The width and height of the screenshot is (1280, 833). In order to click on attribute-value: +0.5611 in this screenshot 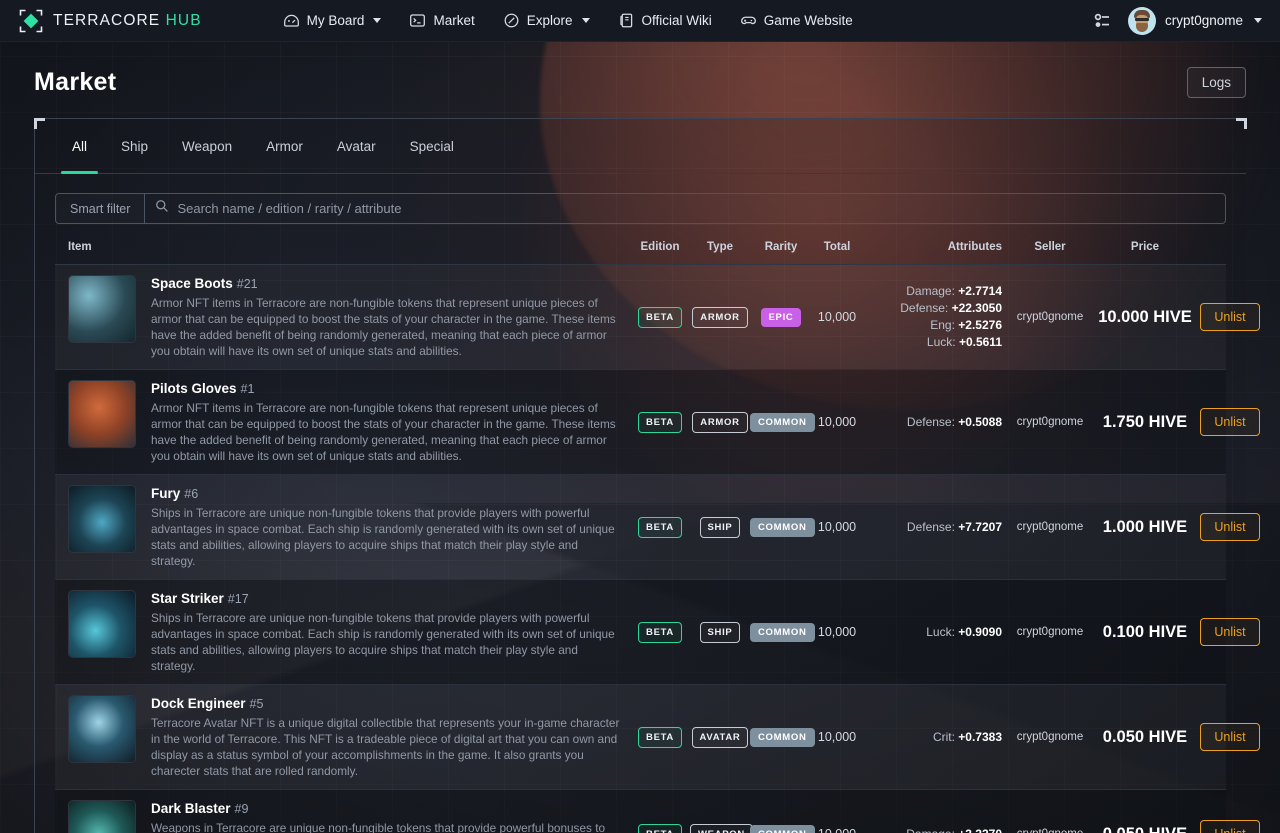, I will do `click(980, 342)`.